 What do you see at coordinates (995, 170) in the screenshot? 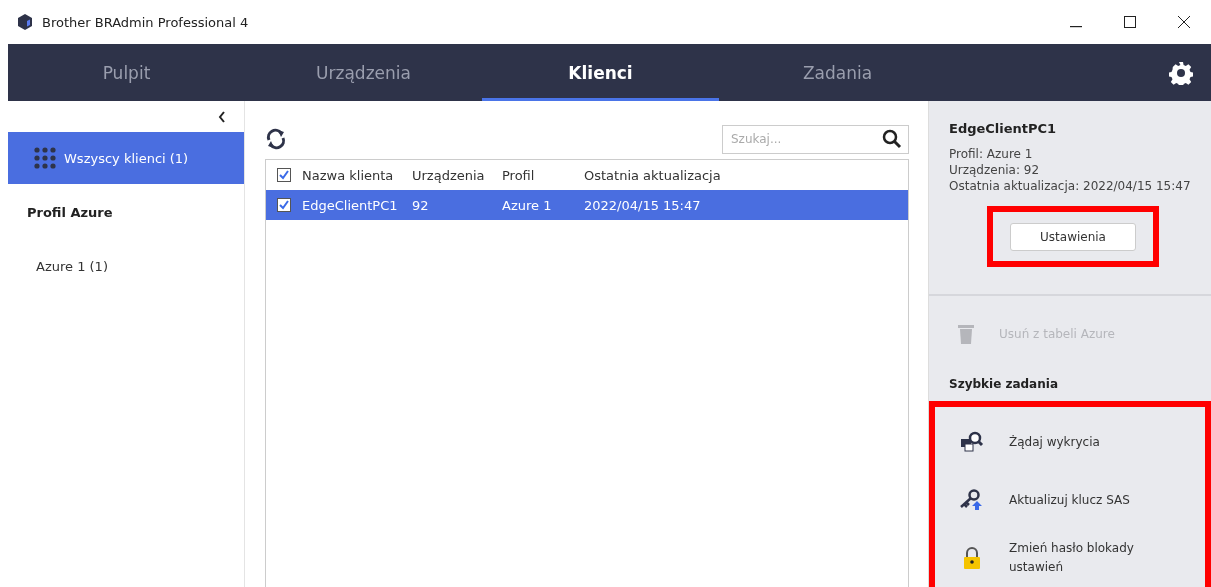
I see `detail-line: Urządzenia: 92` at bounding box center [995, 170].